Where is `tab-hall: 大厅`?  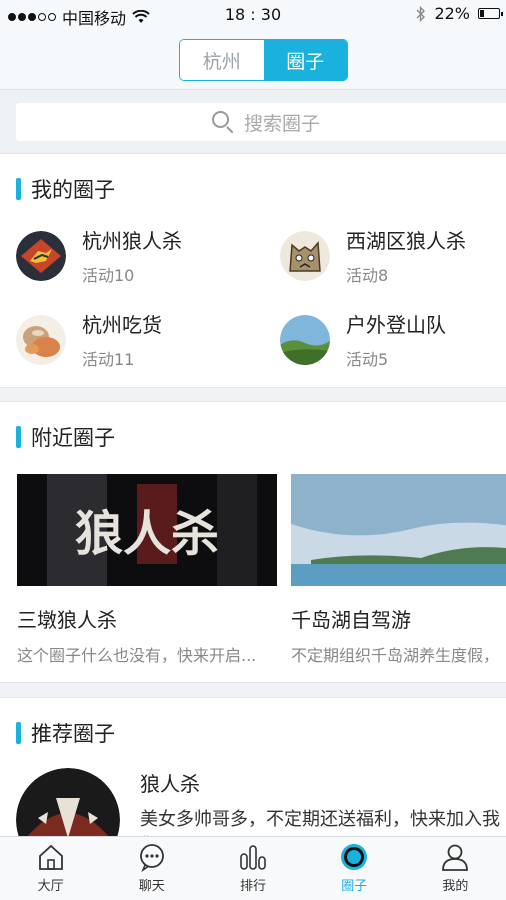 tab-hall: 大厅 is located at coordinates (50, 868).